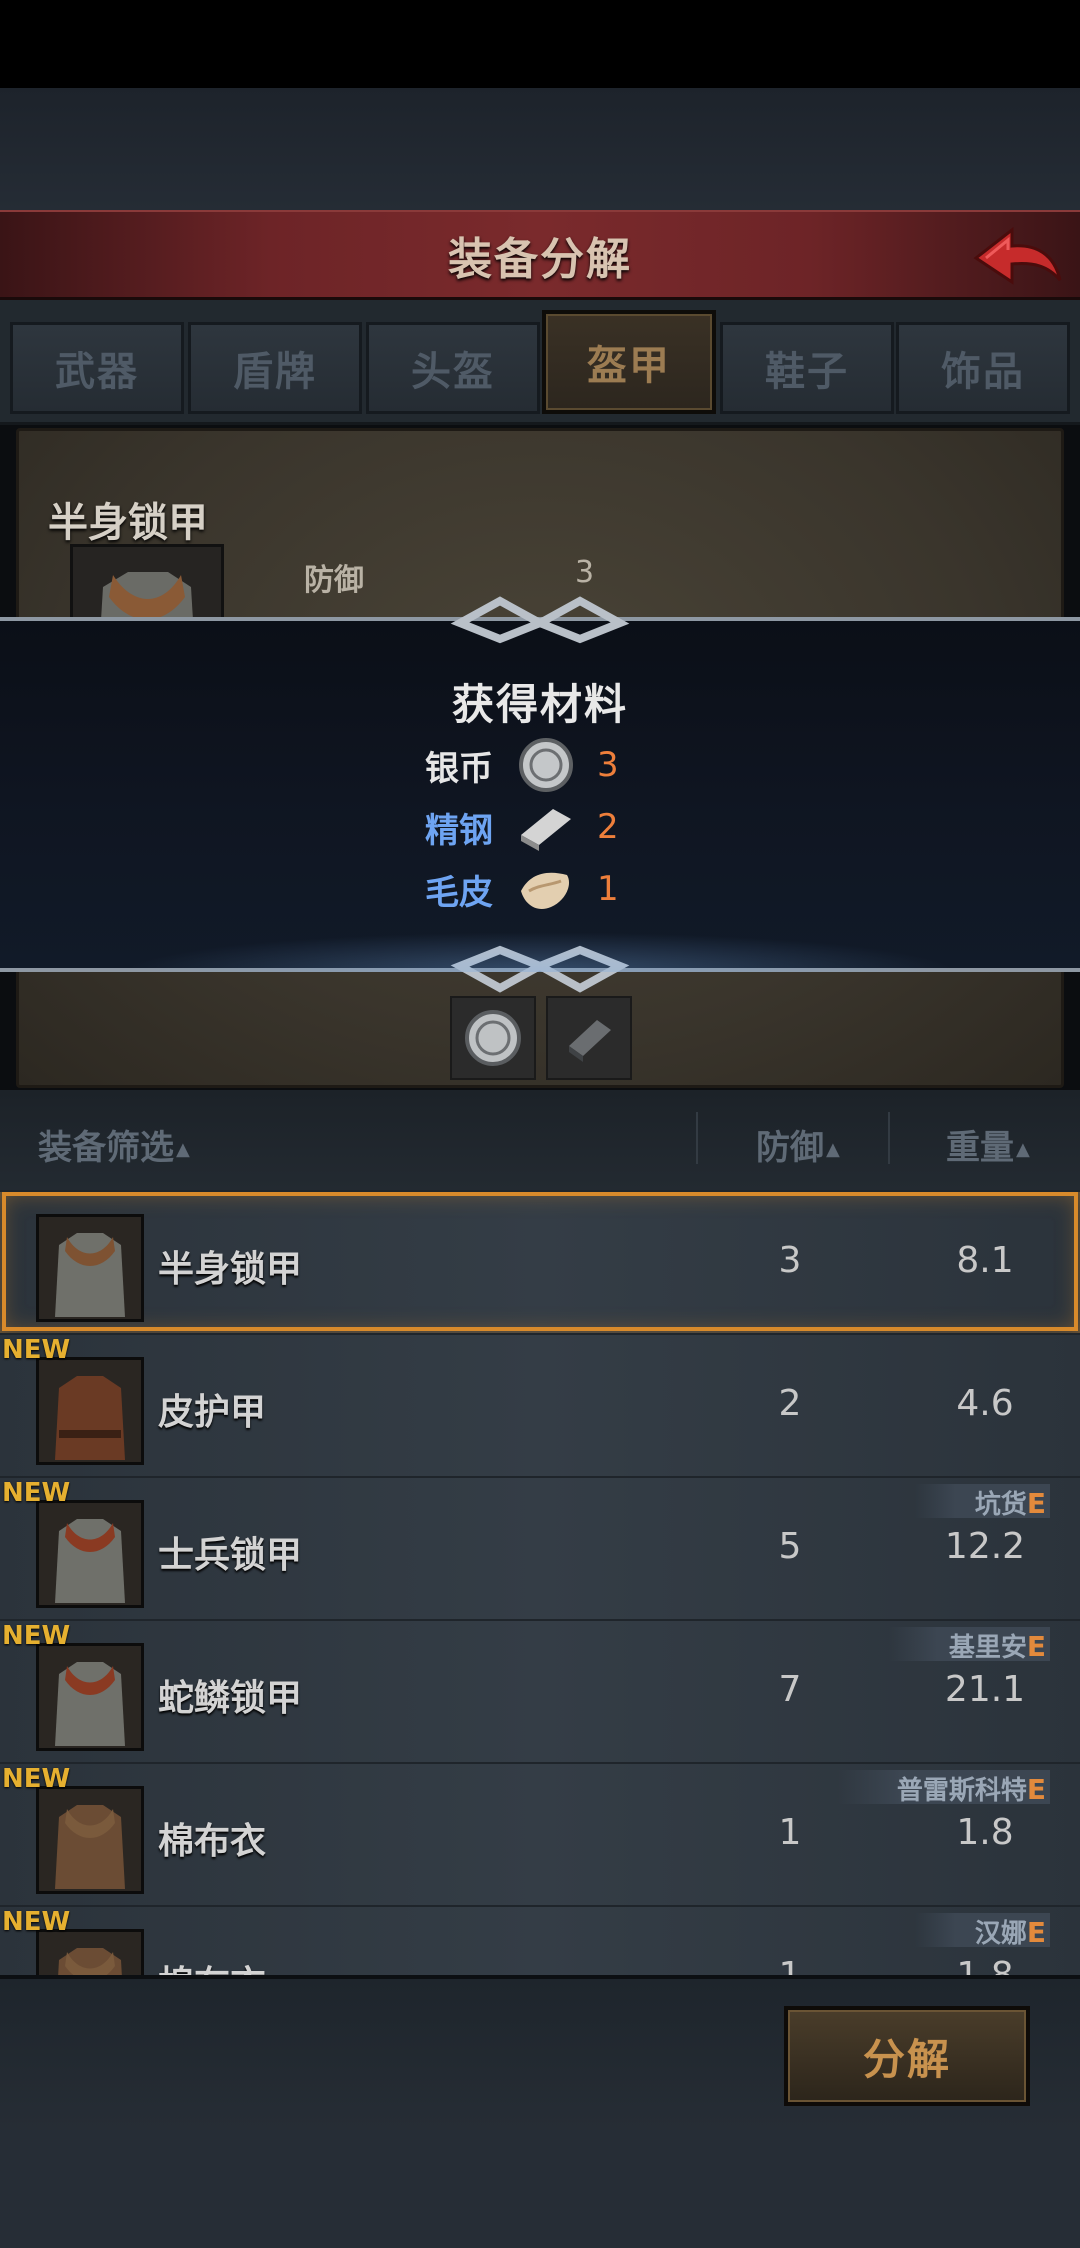 This screenshot has height=2248, width=1080. Describe the element at coordinates (541, 1038) in the screenshot. I see `detail-materials` at that location.